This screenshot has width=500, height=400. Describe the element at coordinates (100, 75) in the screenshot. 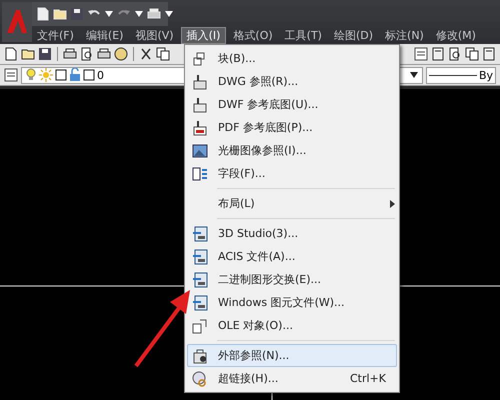

I see `layer-name: 0` at that location.